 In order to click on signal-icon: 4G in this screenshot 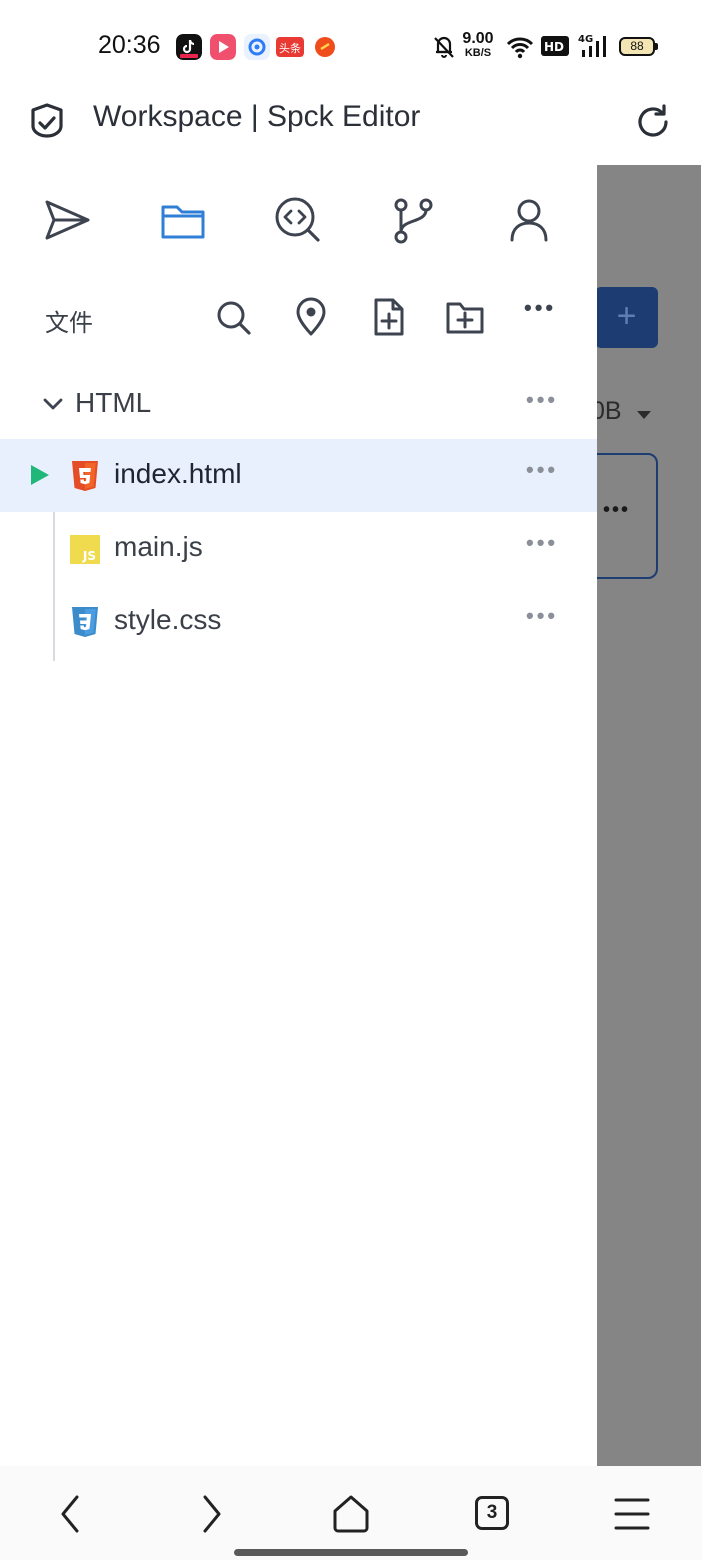, I will do `click(592, 45)`.